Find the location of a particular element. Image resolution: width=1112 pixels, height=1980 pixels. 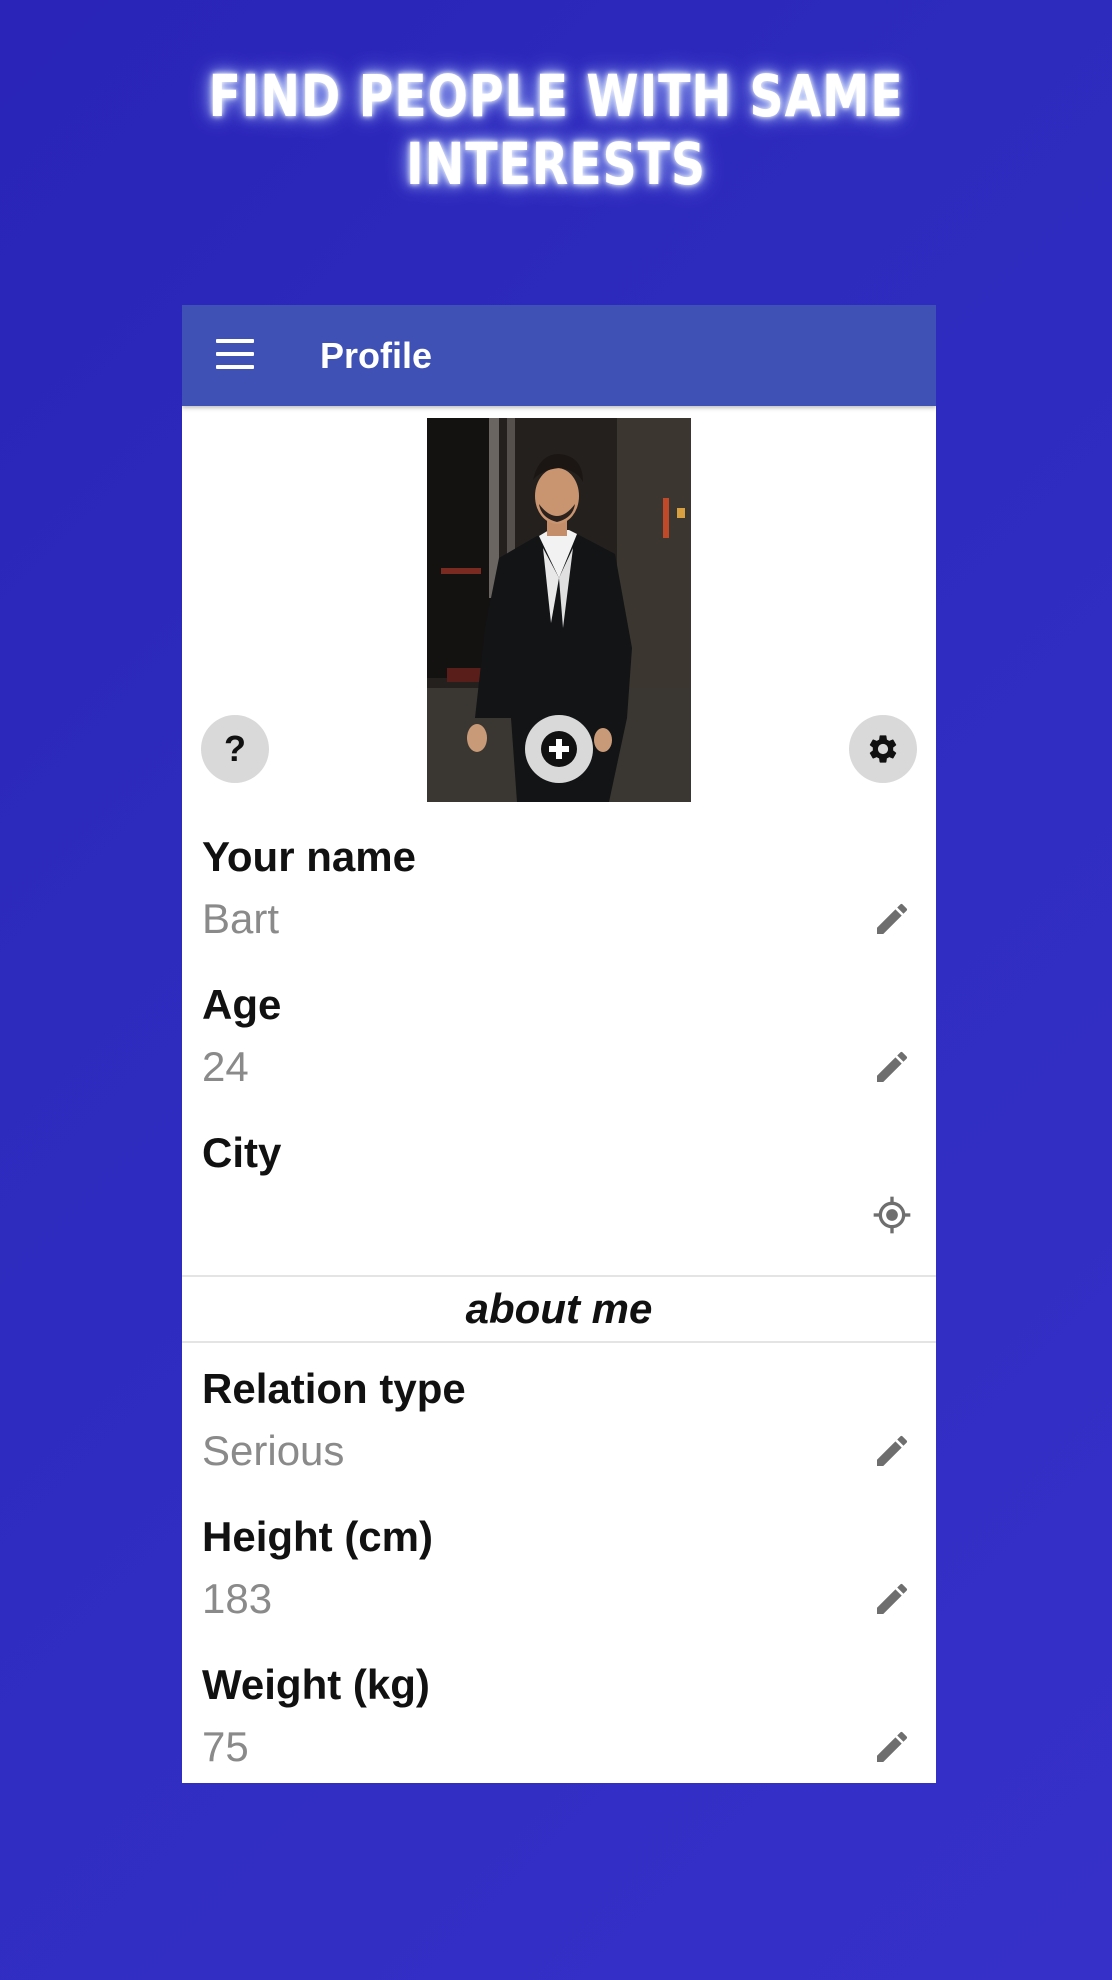

crosshair-location-icon is located at coordinates (892, 1215).